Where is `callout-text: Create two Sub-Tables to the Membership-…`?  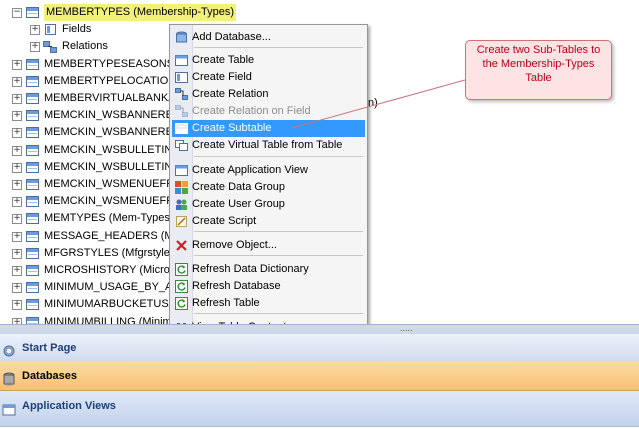 callout-text: Create two Sub-Tables to the Membership-… is located at coordinates (538, 64).